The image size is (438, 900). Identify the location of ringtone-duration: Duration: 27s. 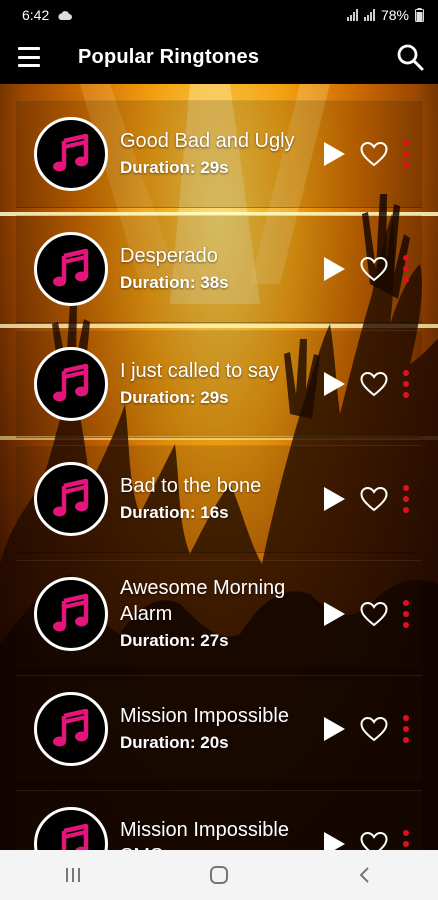
(174, 640).